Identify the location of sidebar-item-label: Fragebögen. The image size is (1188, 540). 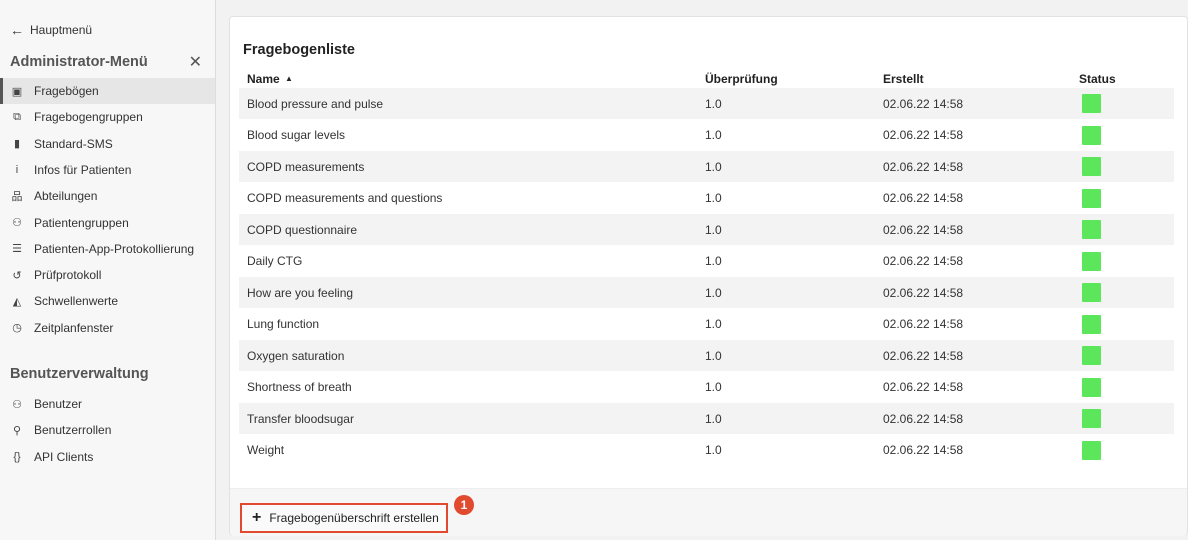
(66, 91).